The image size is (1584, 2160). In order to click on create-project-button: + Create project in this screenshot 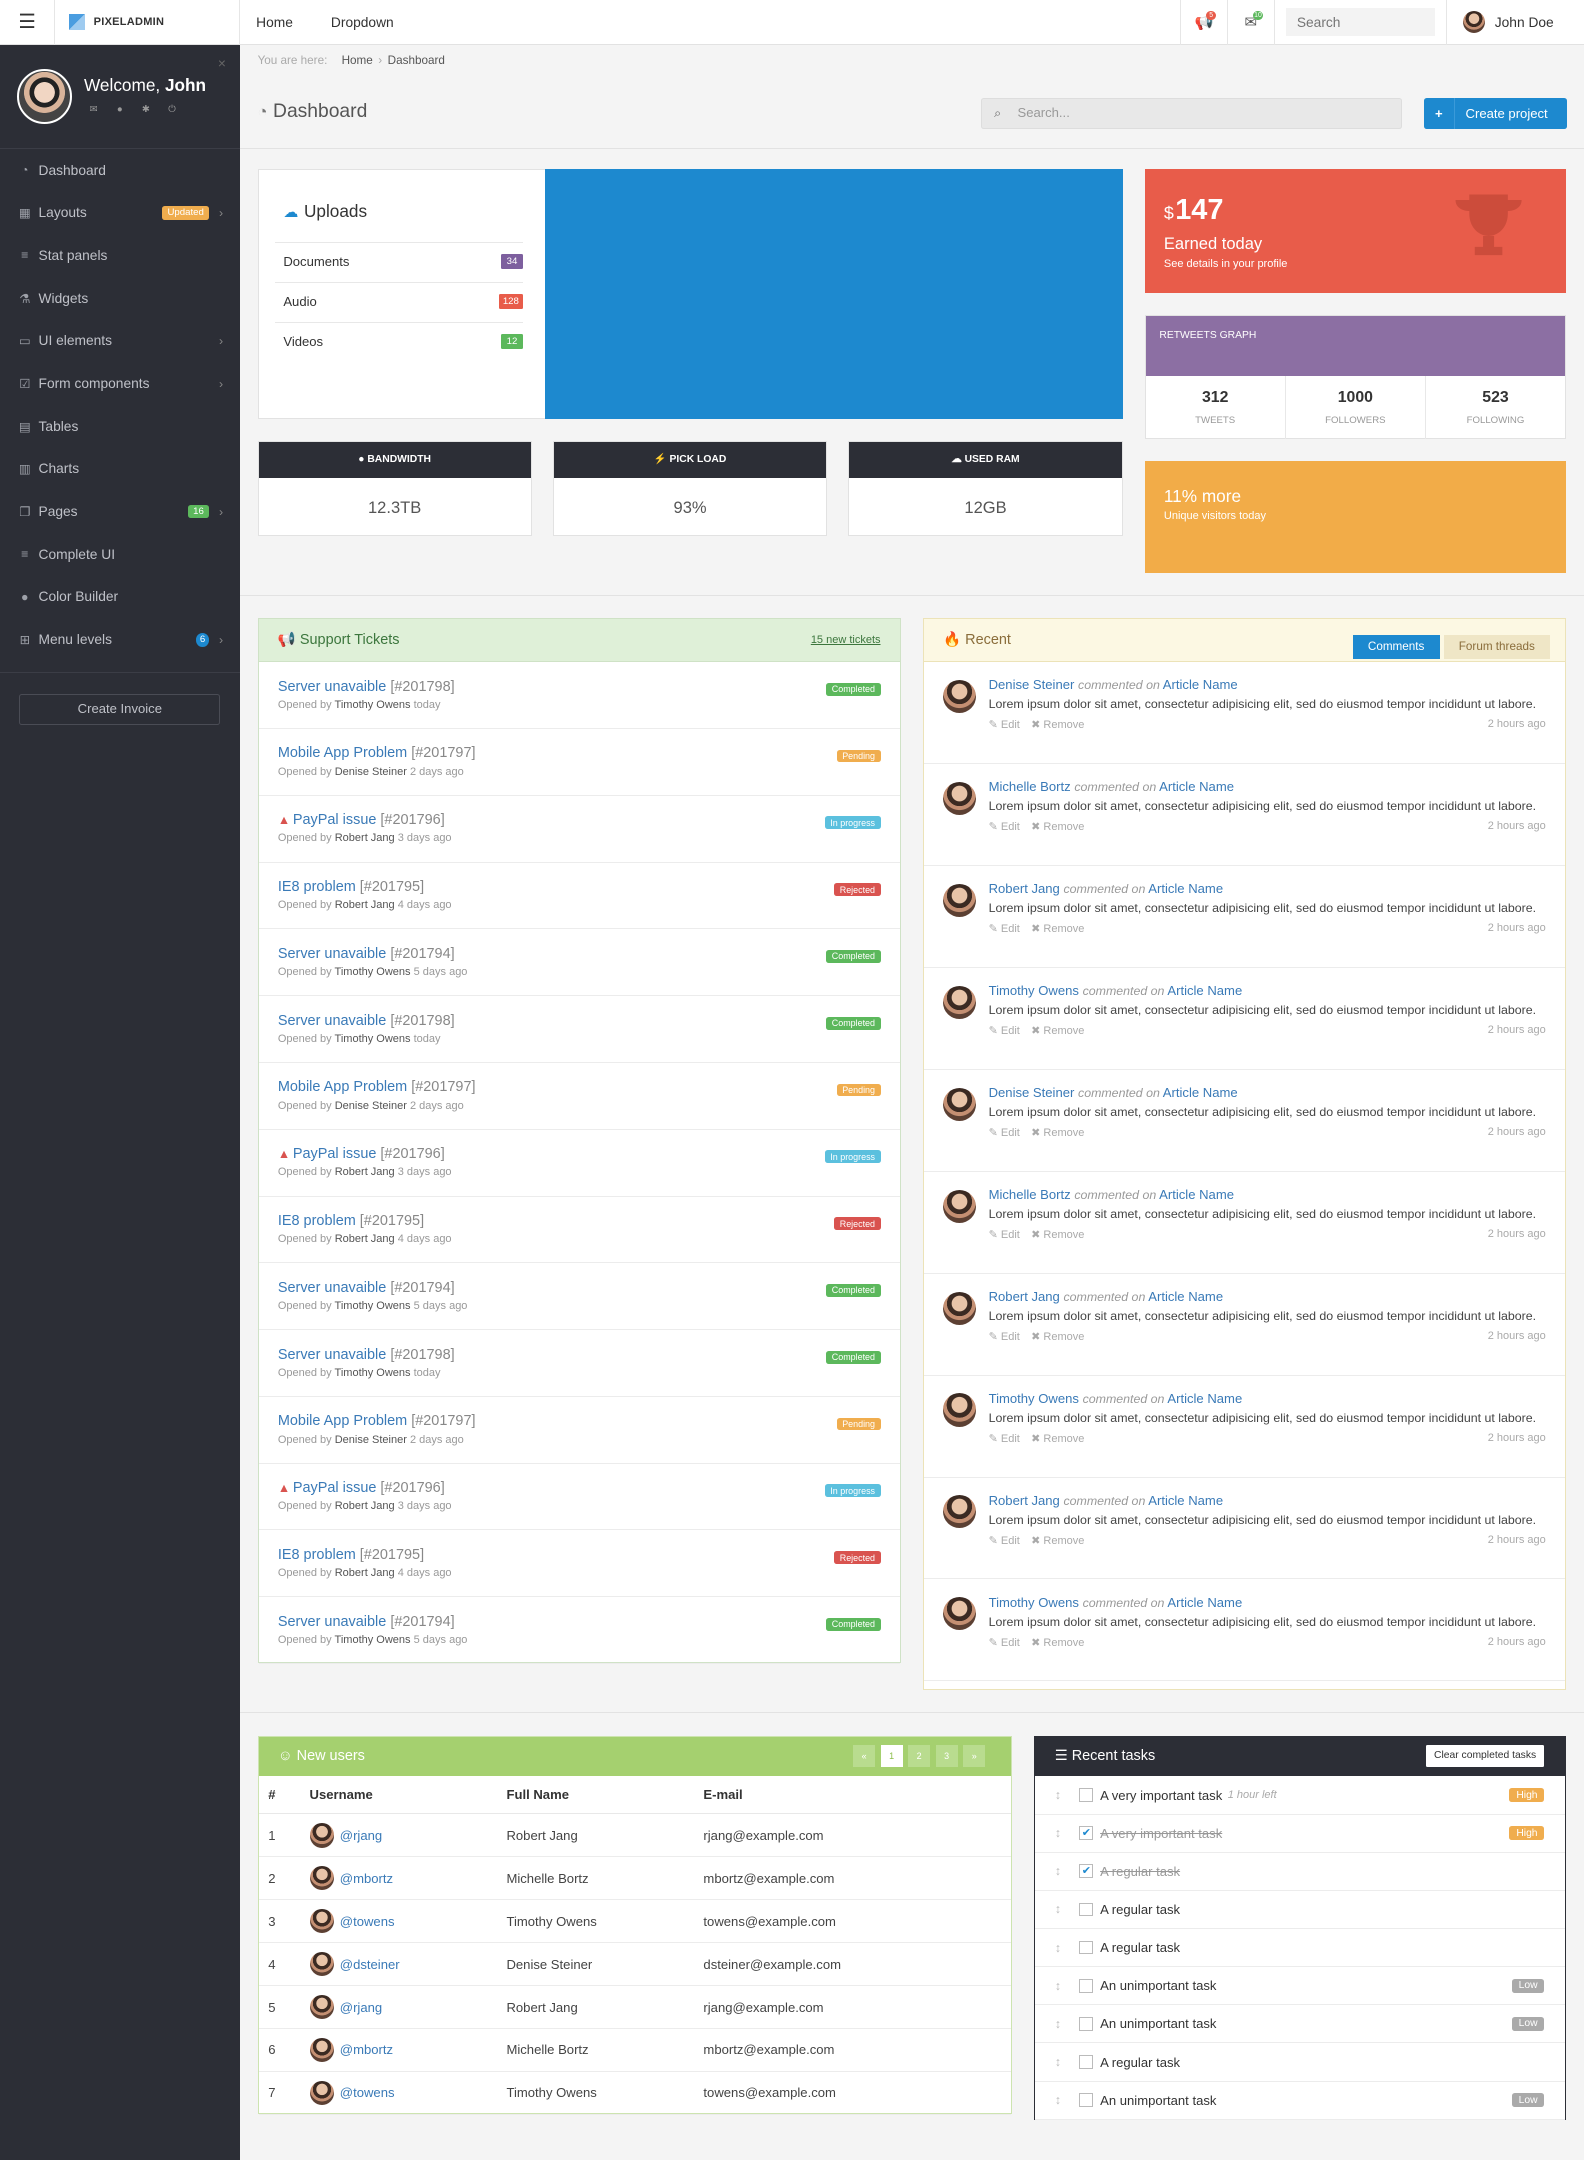, I will do `click(1496, 113)`.